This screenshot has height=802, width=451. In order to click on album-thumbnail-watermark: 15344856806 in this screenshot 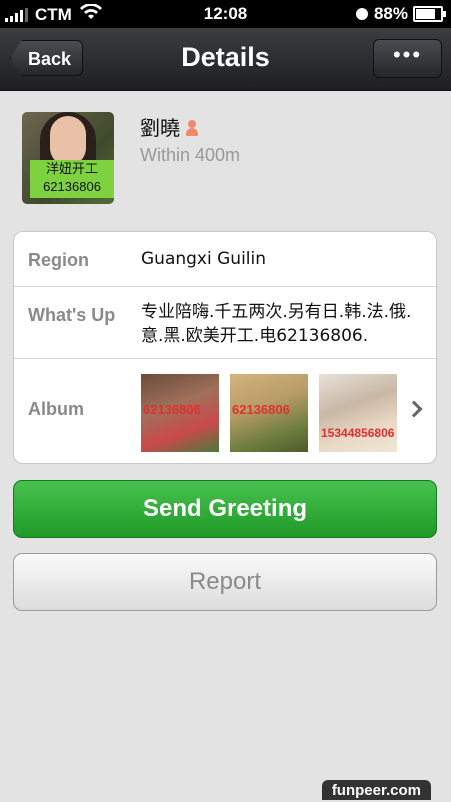, I will do `click(358, 433)`.